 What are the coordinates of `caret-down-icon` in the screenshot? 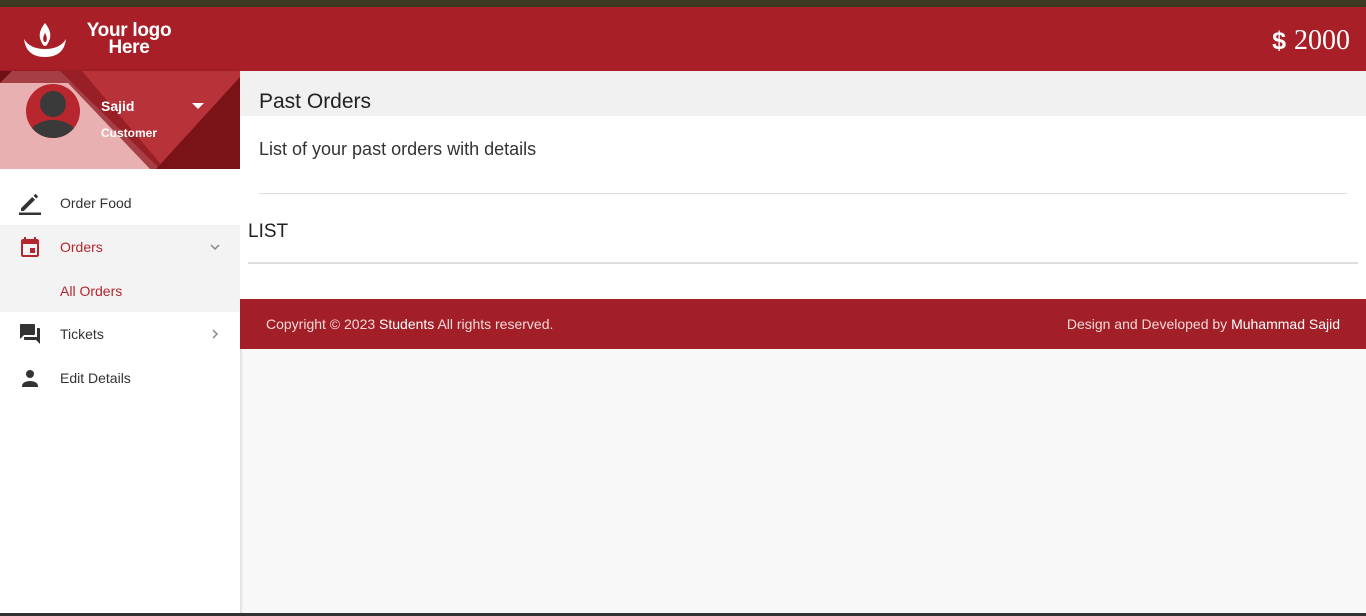 It's located at (198, 106).